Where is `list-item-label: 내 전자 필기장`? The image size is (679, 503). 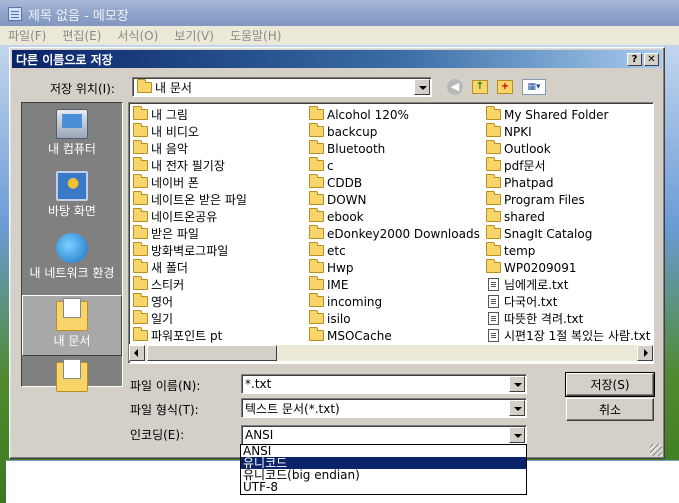
list-item-label: 내 전자 필기장 is located at coordinates (188, 166).